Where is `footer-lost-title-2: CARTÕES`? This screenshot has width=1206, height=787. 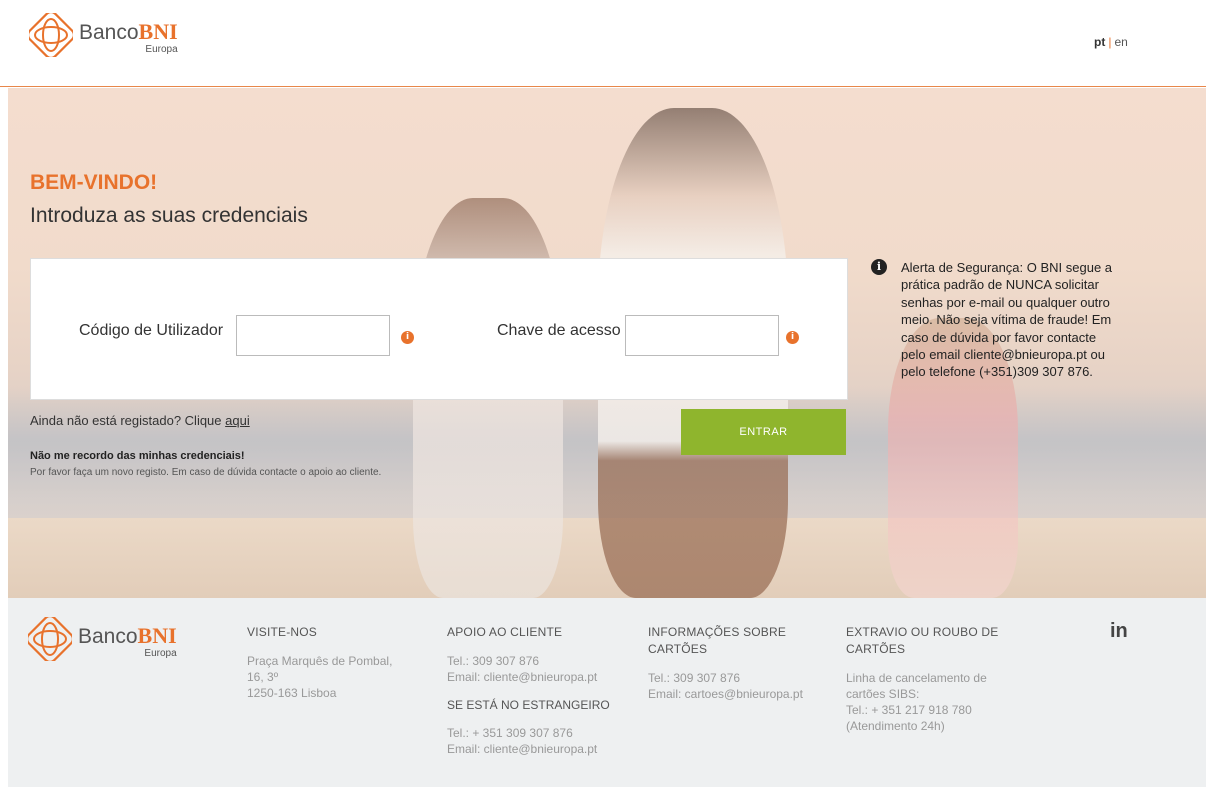
footer-lost-title-2: CARTÕES is located at coordinates (876, 649).